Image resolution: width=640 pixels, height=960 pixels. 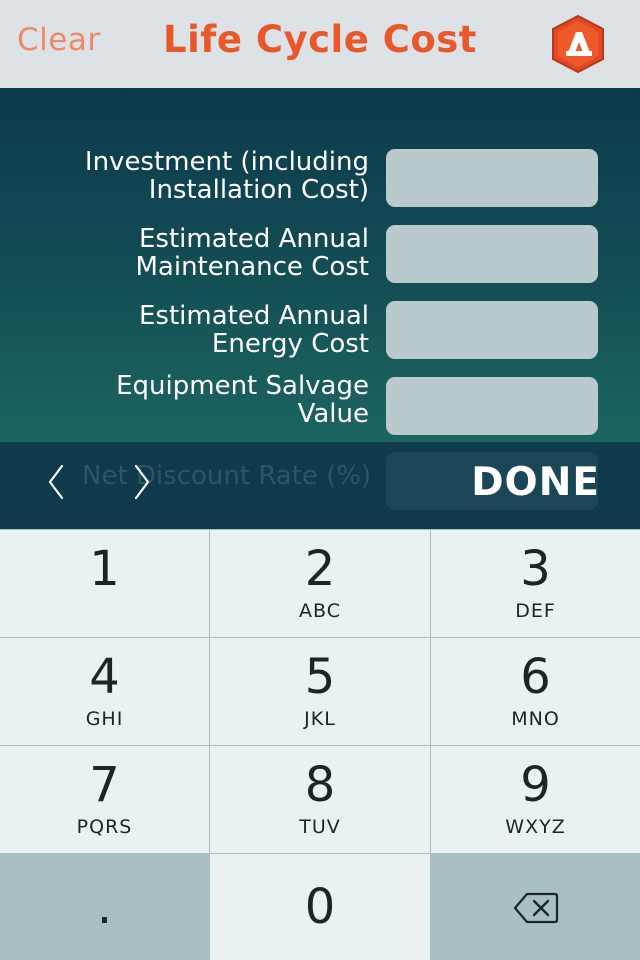 I want to click on key-8: 8 TUV, so click(x=320, y=799).